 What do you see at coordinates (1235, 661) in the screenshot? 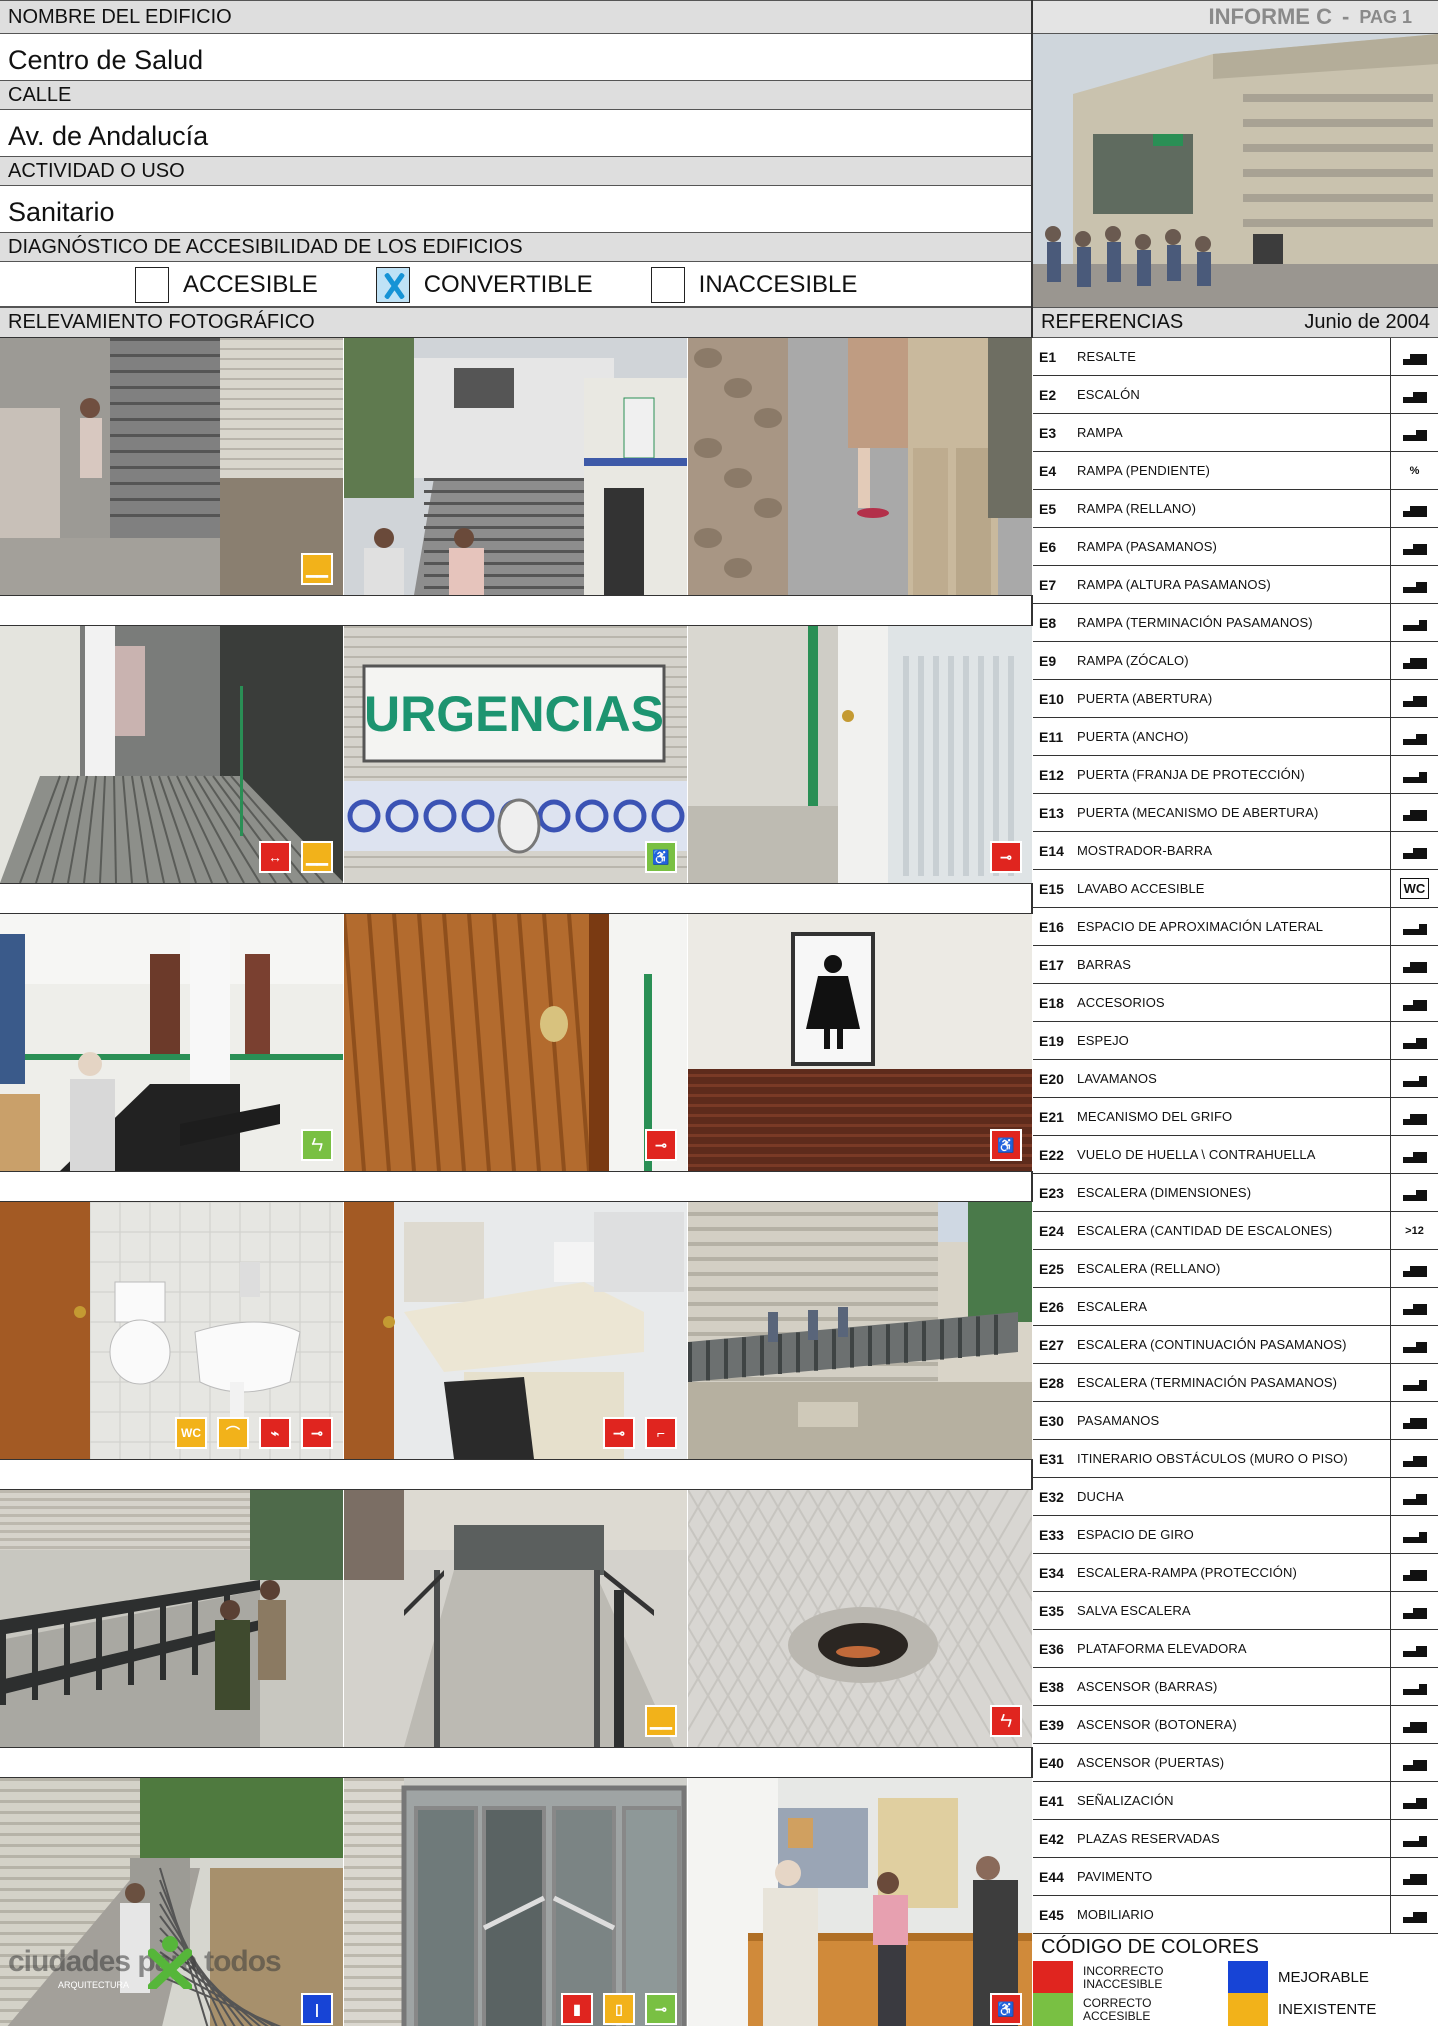
I see `reference-row: E9 RAMPA (ZÓCALO)` at bounding box center [1235, 661].